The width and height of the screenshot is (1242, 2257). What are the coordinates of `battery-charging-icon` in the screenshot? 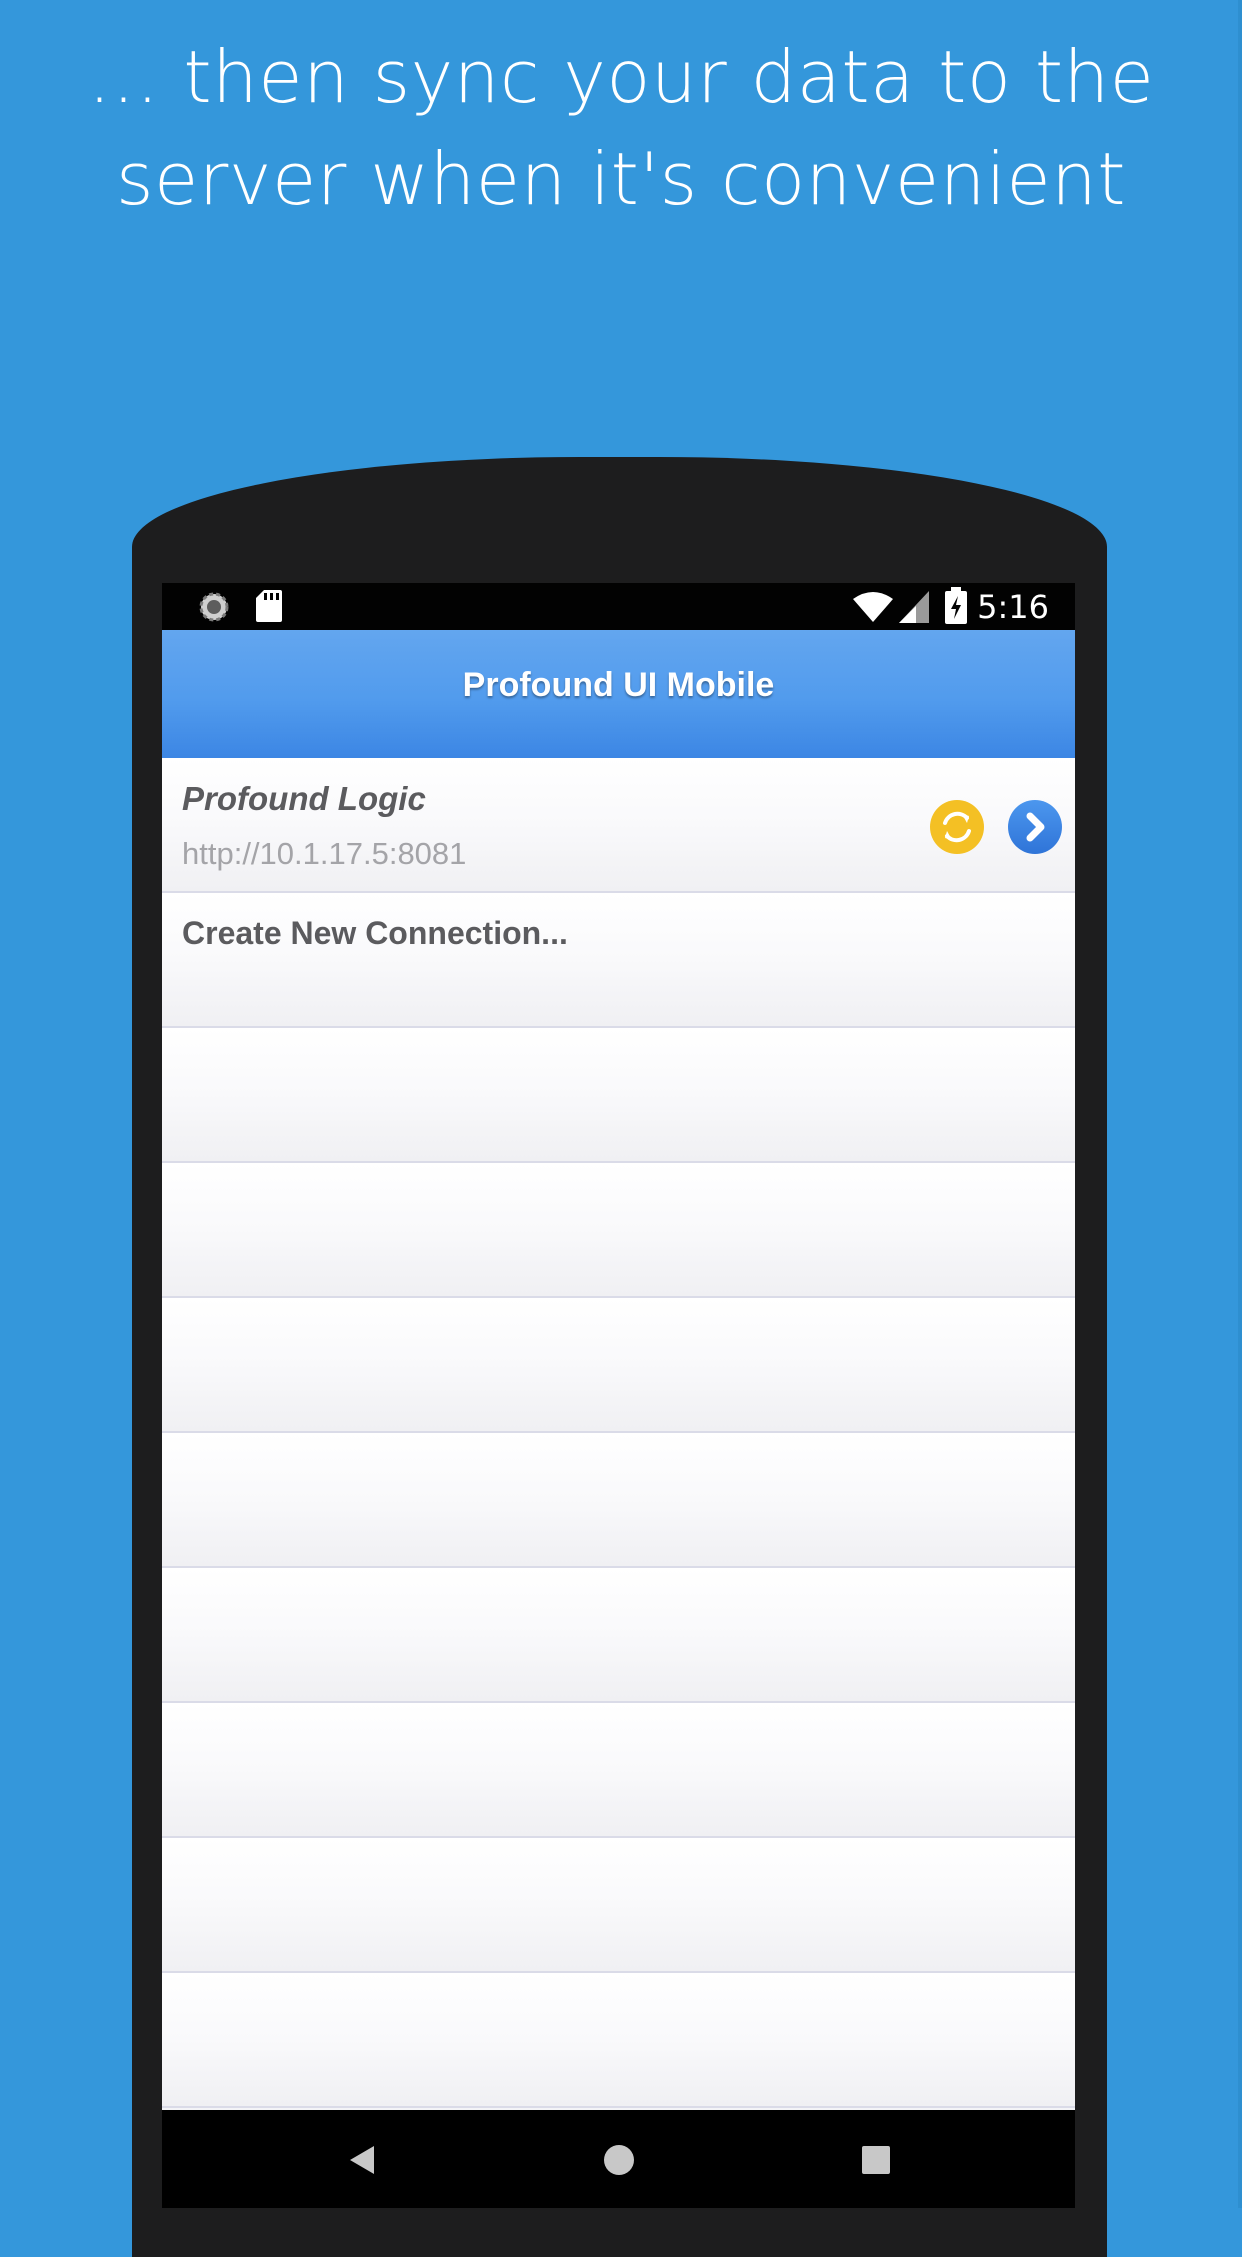 It's located at (956, 605).